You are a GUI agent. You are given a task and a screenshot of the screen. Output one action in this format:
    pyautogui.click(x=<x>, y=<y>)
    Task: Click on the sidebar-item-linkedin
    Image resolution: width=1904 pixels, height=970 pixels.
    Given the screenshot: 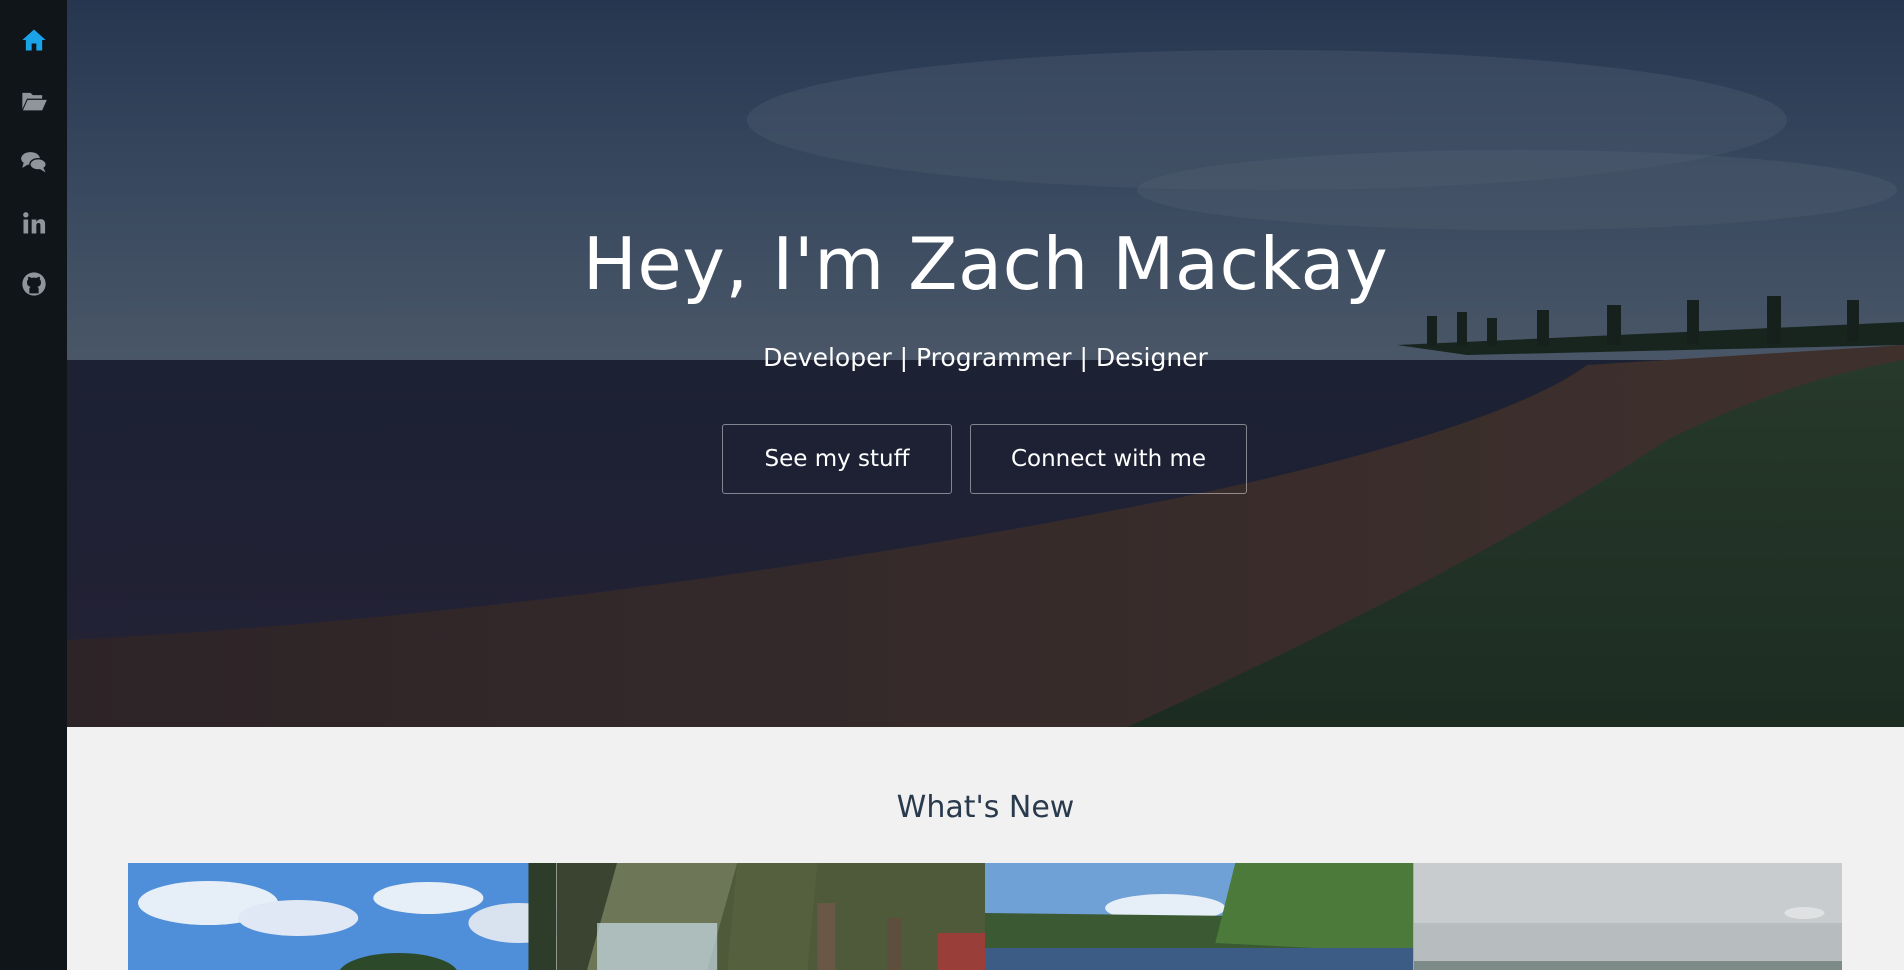 What is the action you would take?
    pyautogui.click(x=33, y=235)
    